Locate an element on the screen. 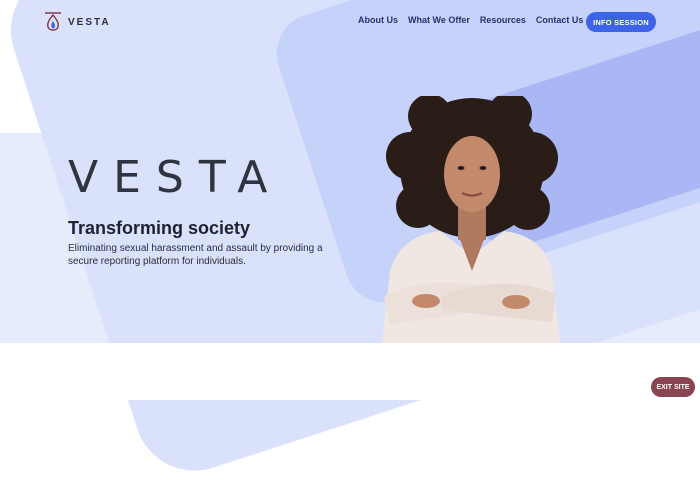  flame-logo-icon is located at coordinates (53, 21).